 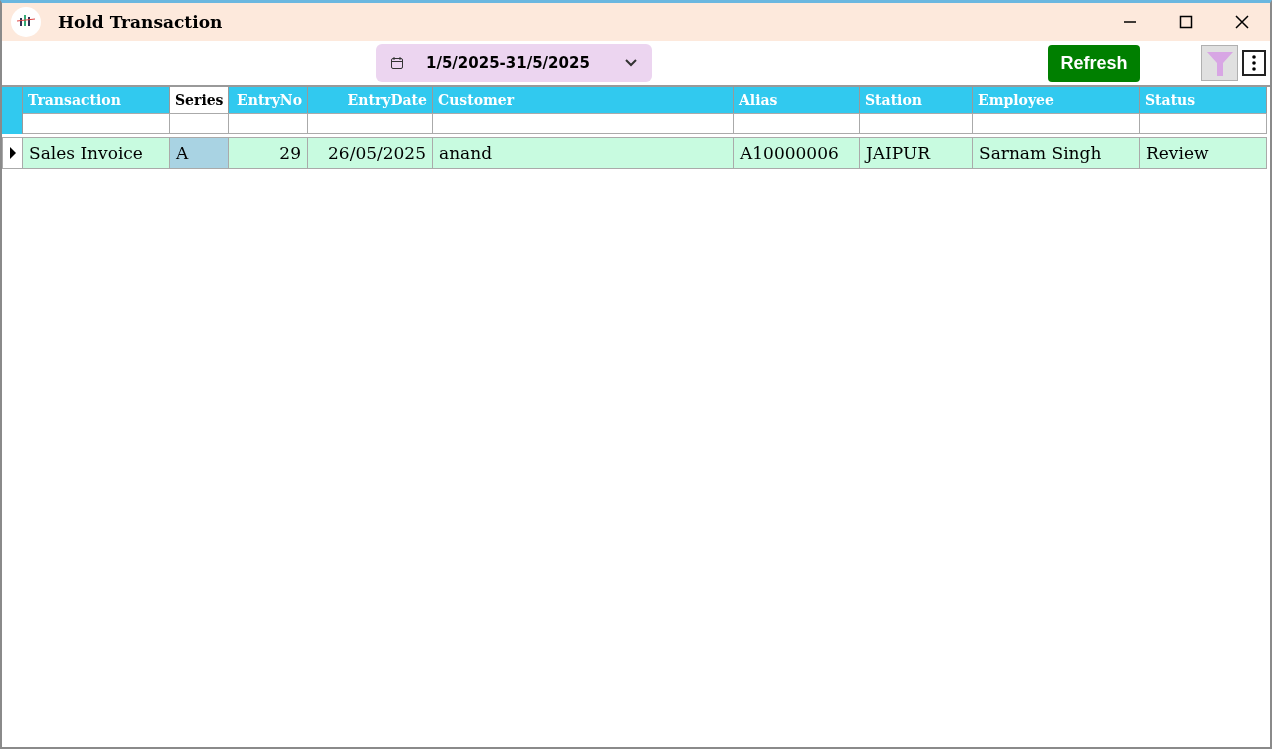 What do you see at coordinates (199, 153) in the screenshot?
I see `table-cell: A` at bounding box center [199, 153].